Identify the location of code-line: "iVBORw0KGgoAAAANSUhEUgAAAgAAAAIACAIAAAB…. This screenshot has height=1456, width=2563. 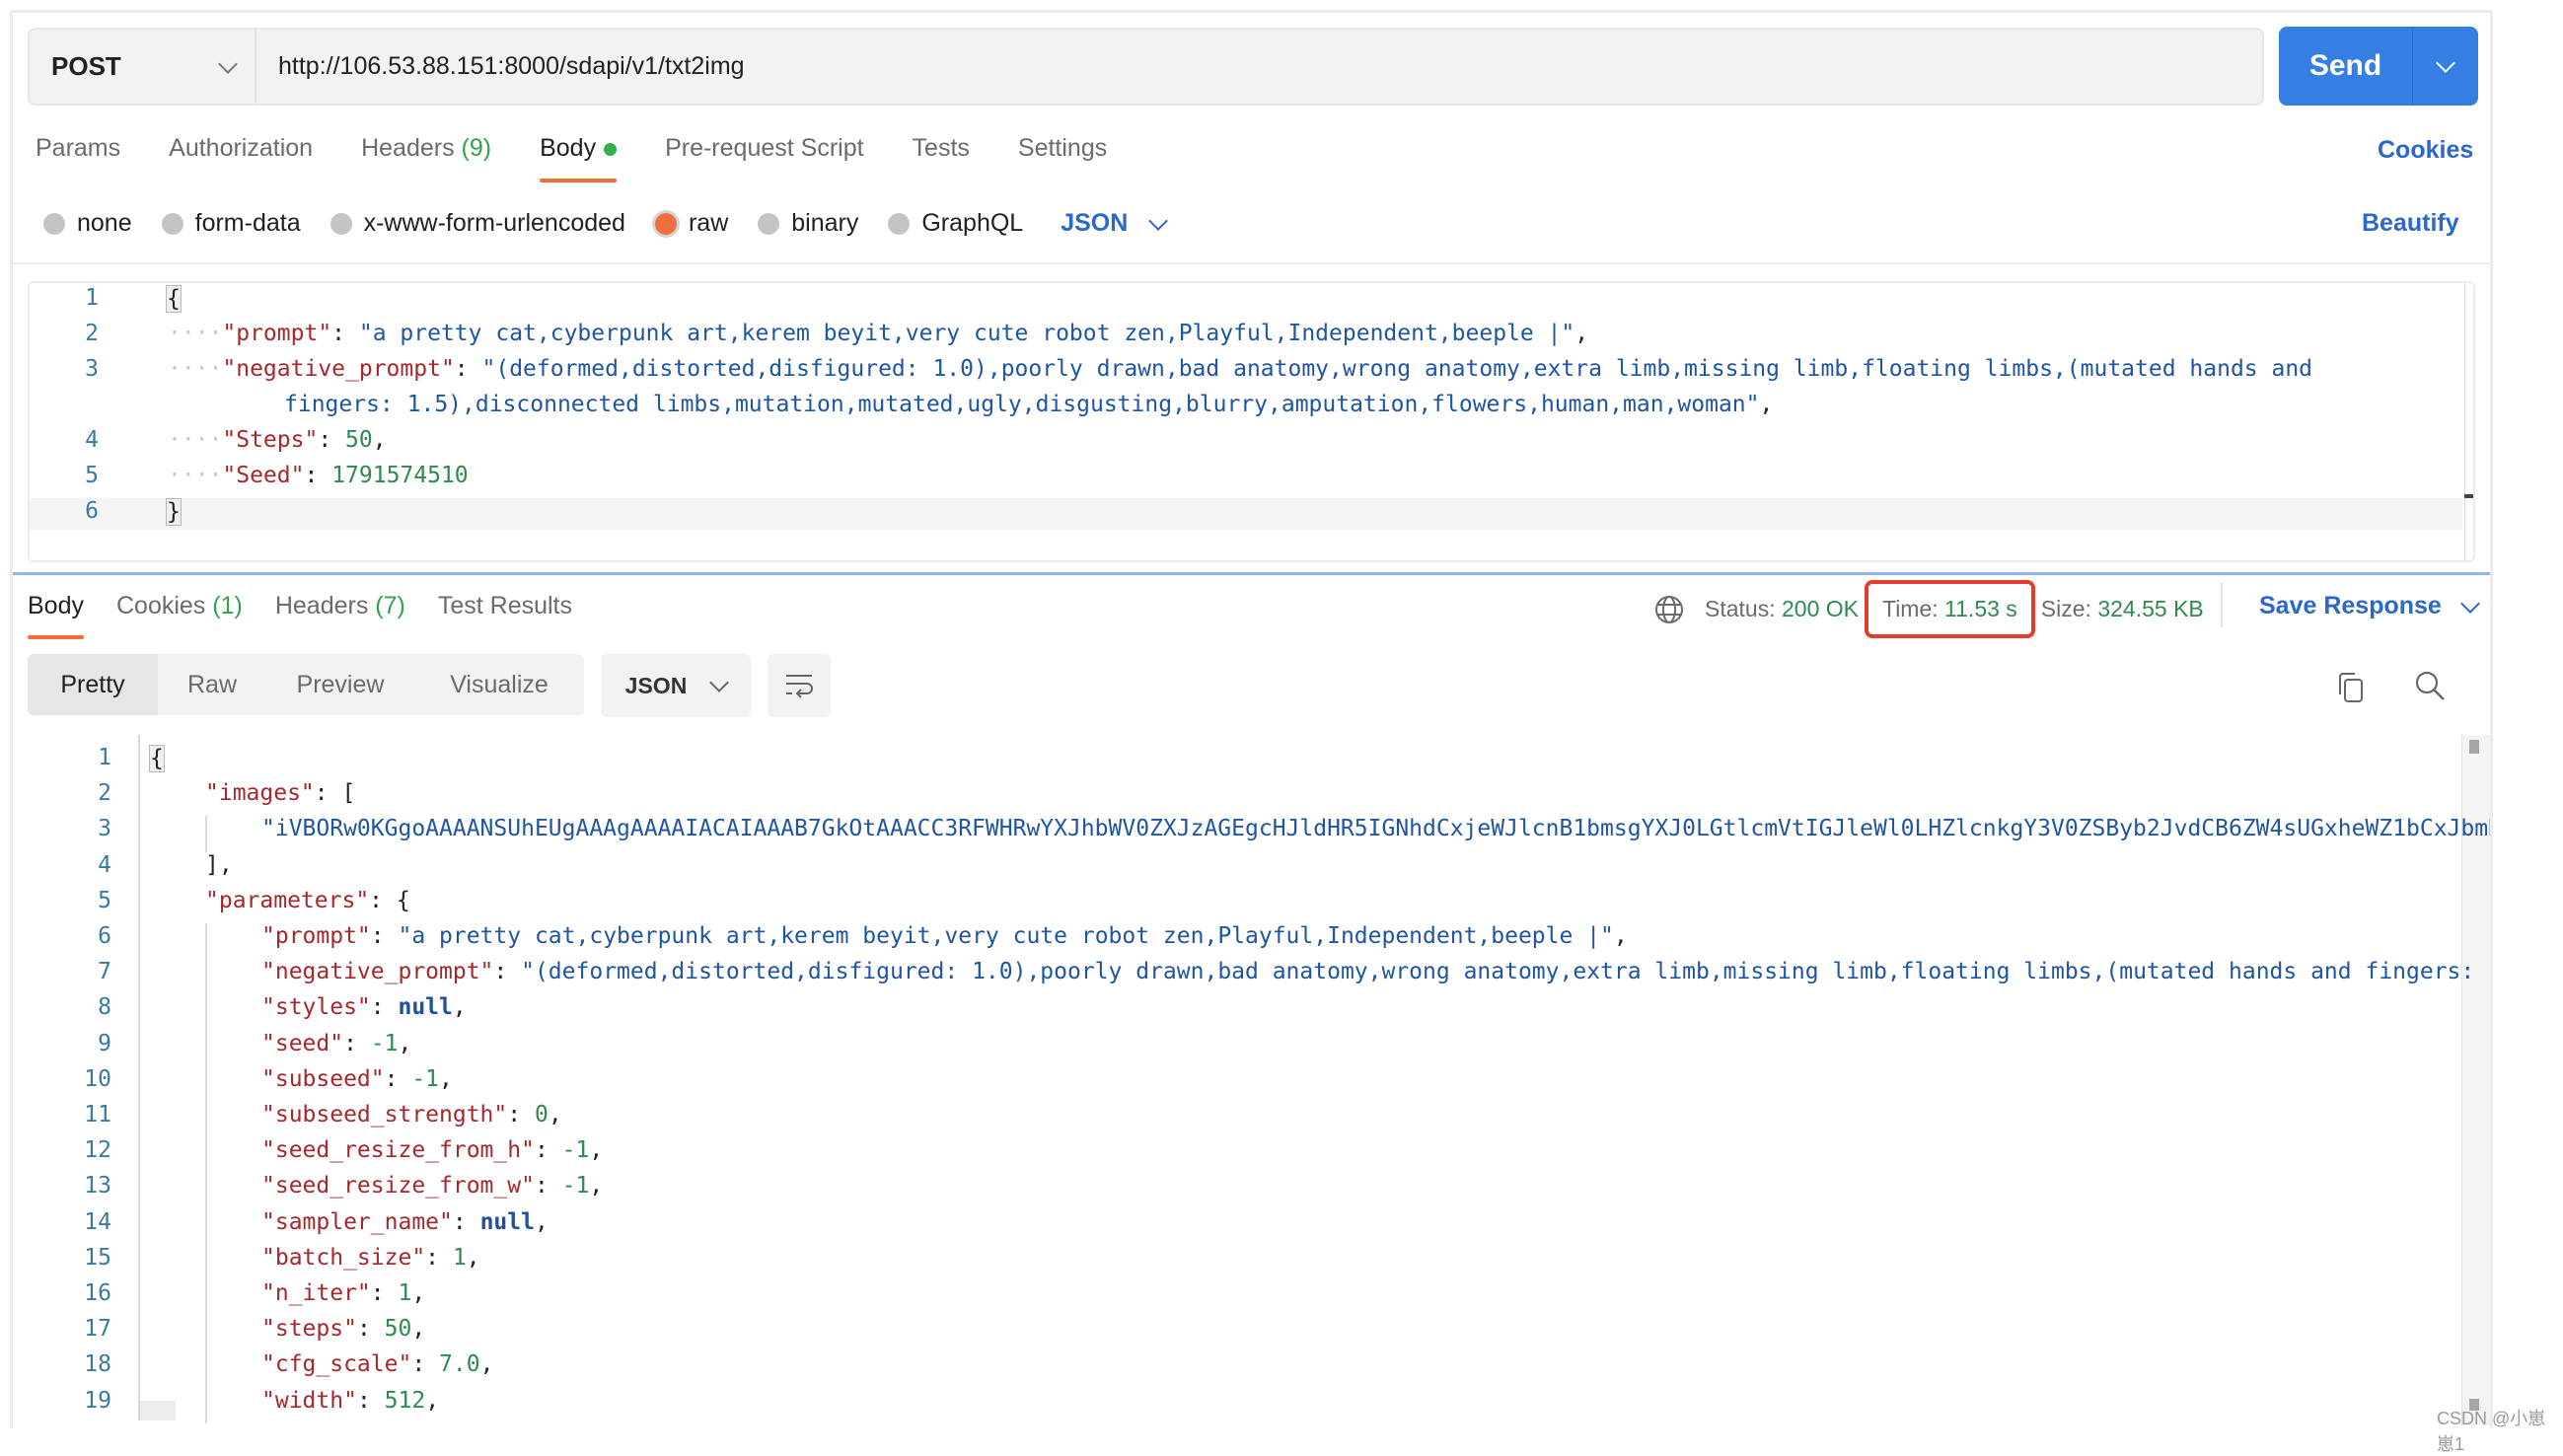
(1375, 828).